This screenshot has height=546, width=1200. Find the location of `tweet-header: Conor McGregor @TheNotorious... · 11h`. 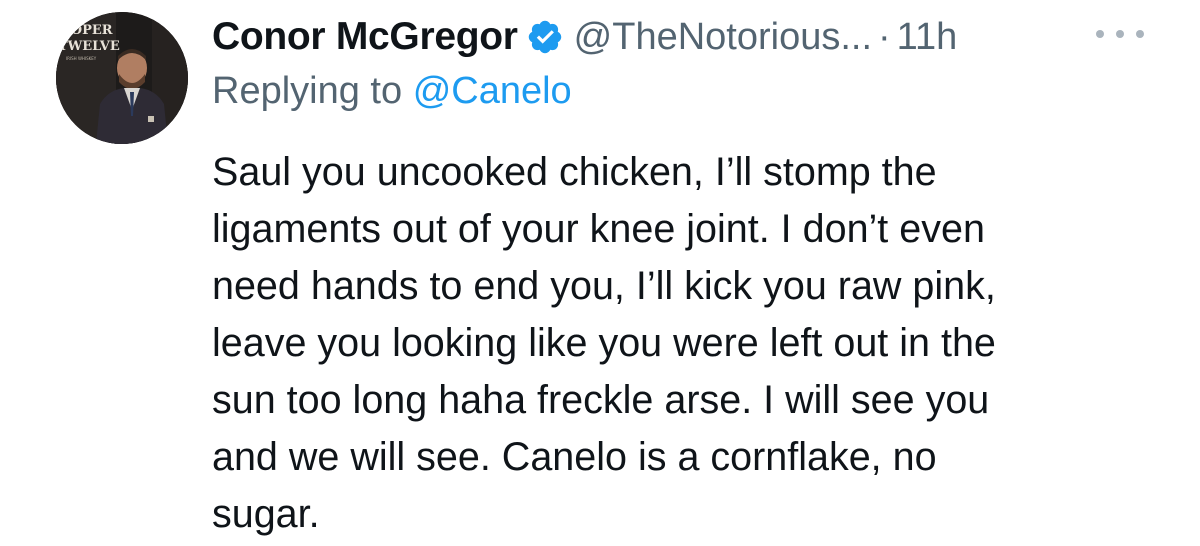

tweet-header: Conor McGregor @TheNotorious... · 11h is located at coordinates (584, 37).